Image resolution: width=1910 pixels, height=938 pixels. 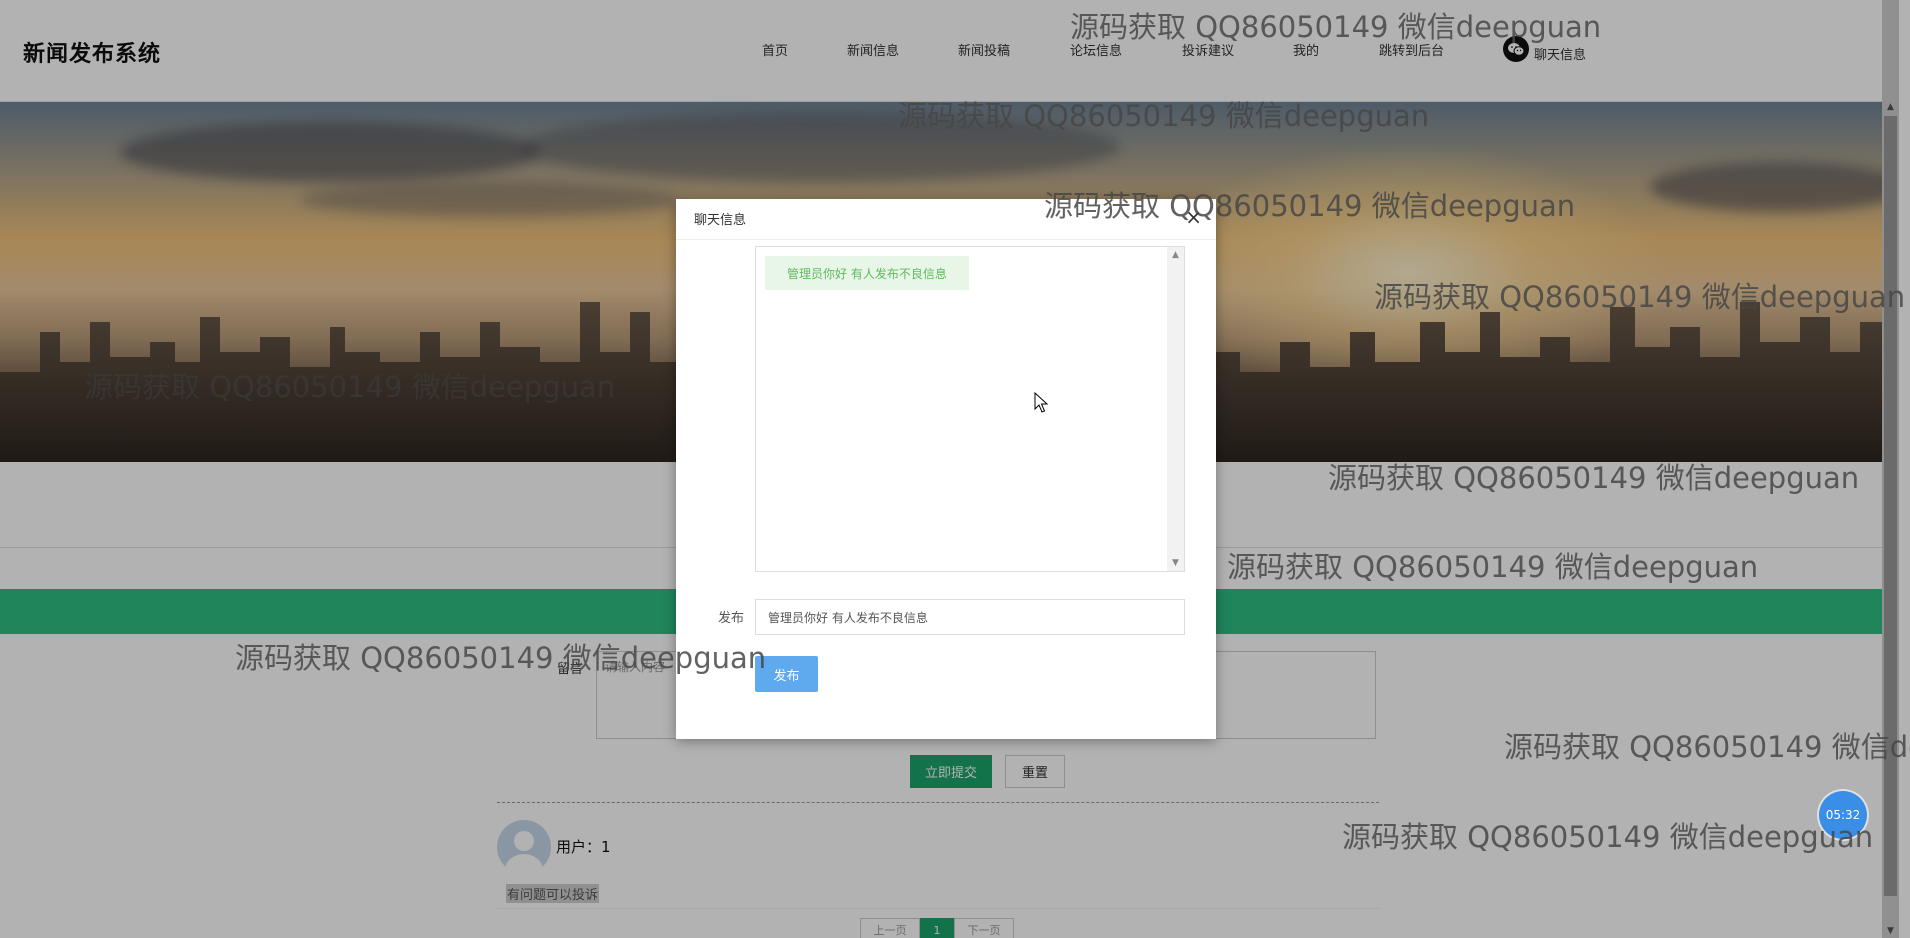 What do you see at coordinates (970, 617) in the screenshot?
I see `chat-input: 管理员你好 有人发布不良信息` at bounding box center [970, 617].